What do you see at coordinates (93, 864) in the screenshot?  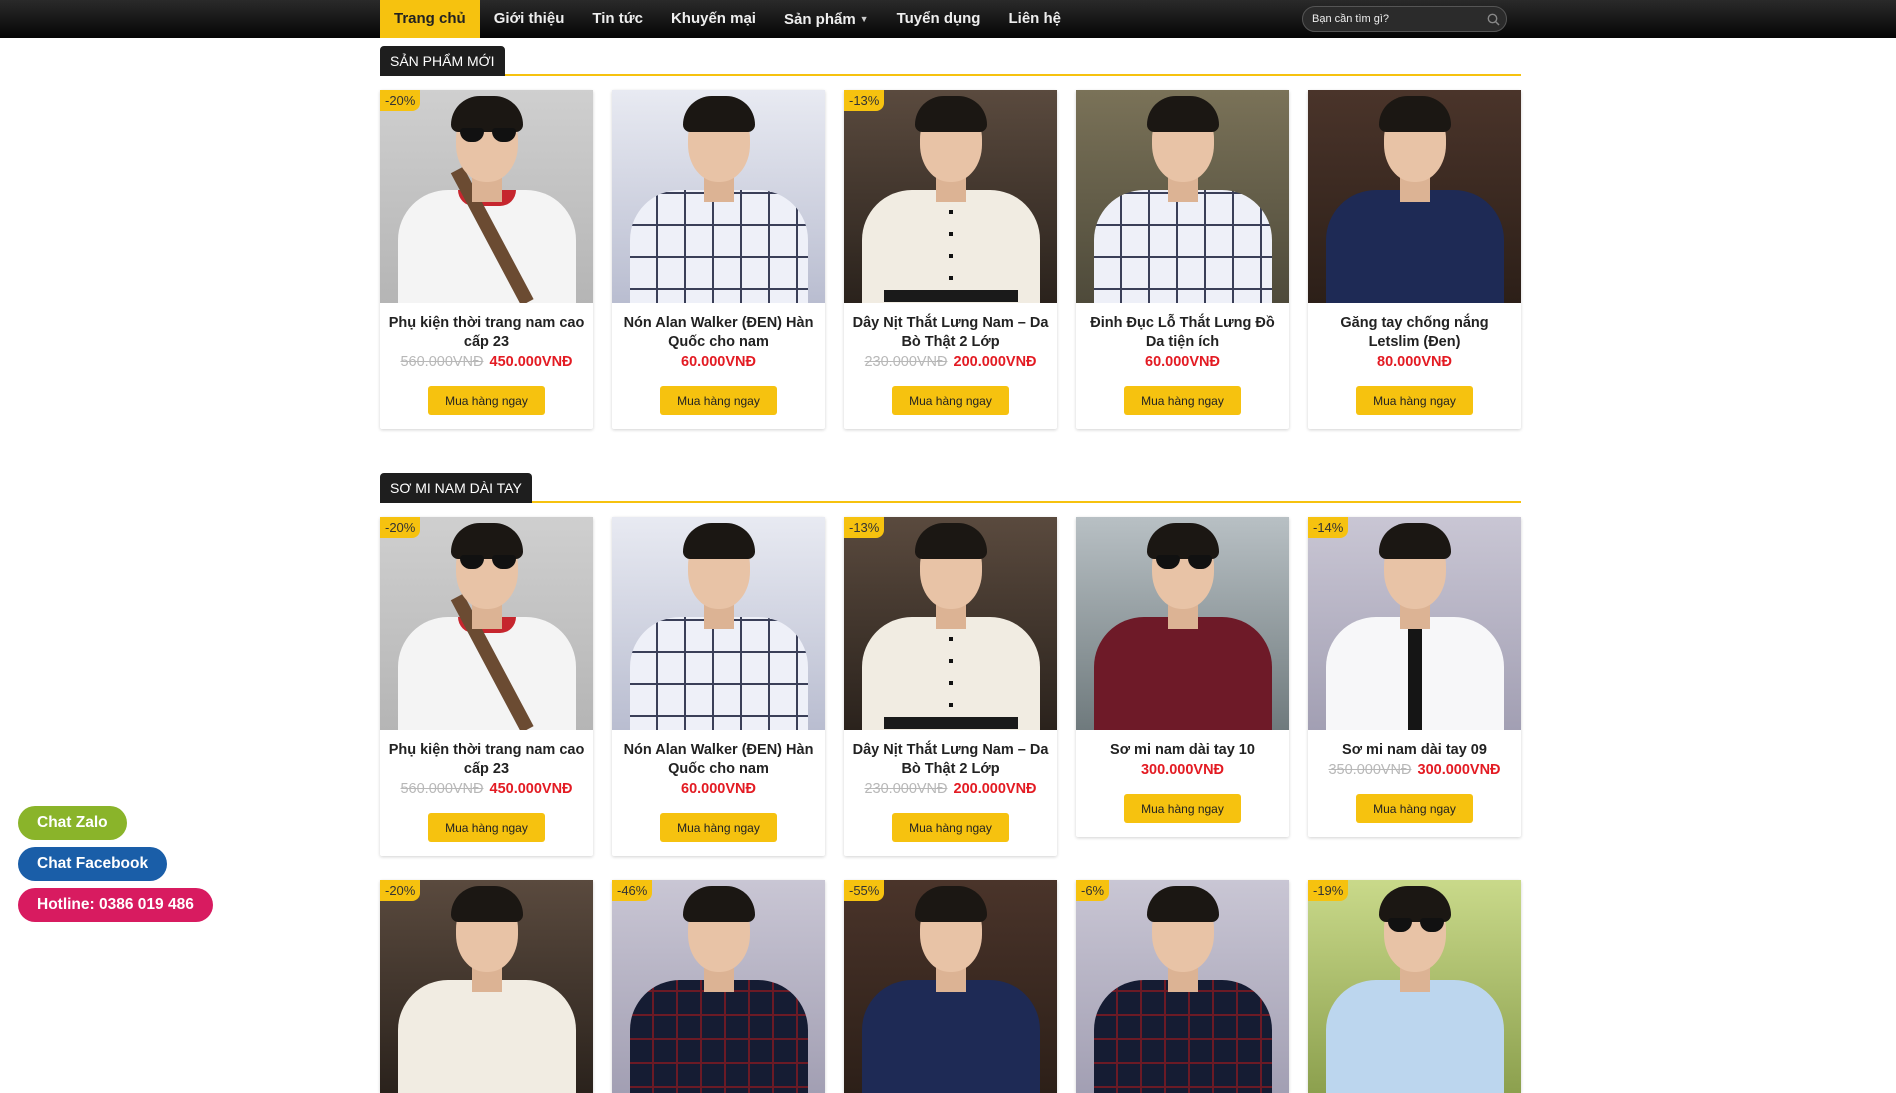 I see `chat-facebook-button: Chat Facebook` at bounding box center [93, 864].